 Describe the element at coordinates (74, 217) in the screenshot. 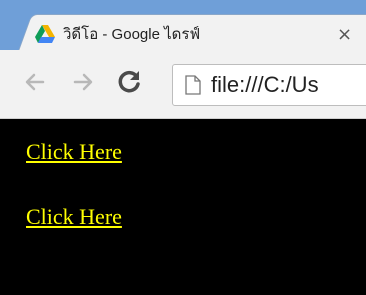

I see `click-here-link-2: Click Here` at that location.